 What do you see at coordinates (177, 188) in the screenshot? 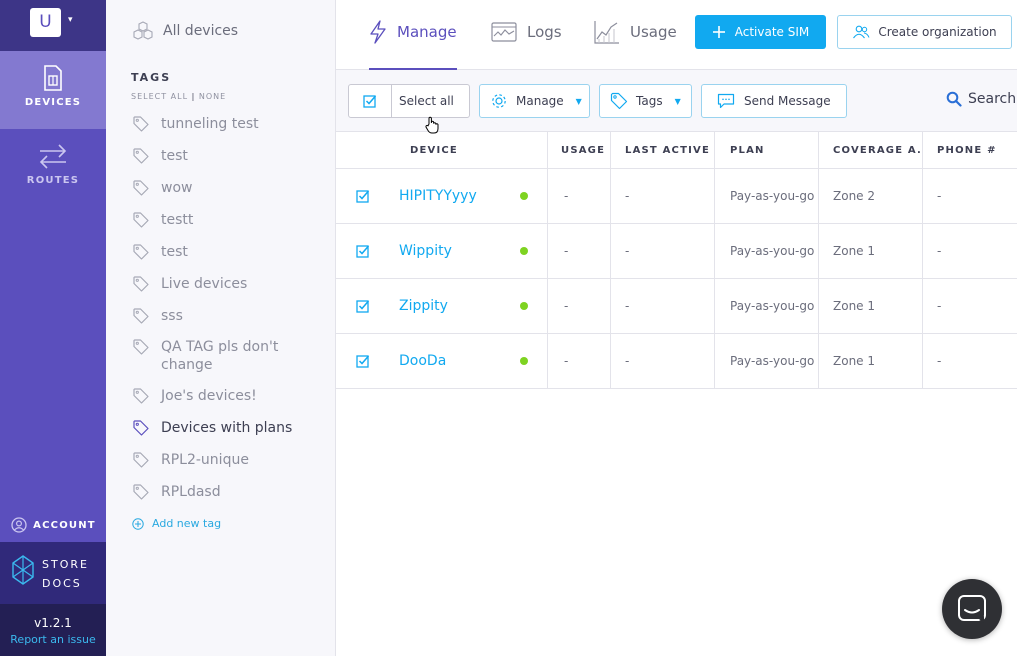
I see `tag-label: wow` at bounding box center [177, 188].